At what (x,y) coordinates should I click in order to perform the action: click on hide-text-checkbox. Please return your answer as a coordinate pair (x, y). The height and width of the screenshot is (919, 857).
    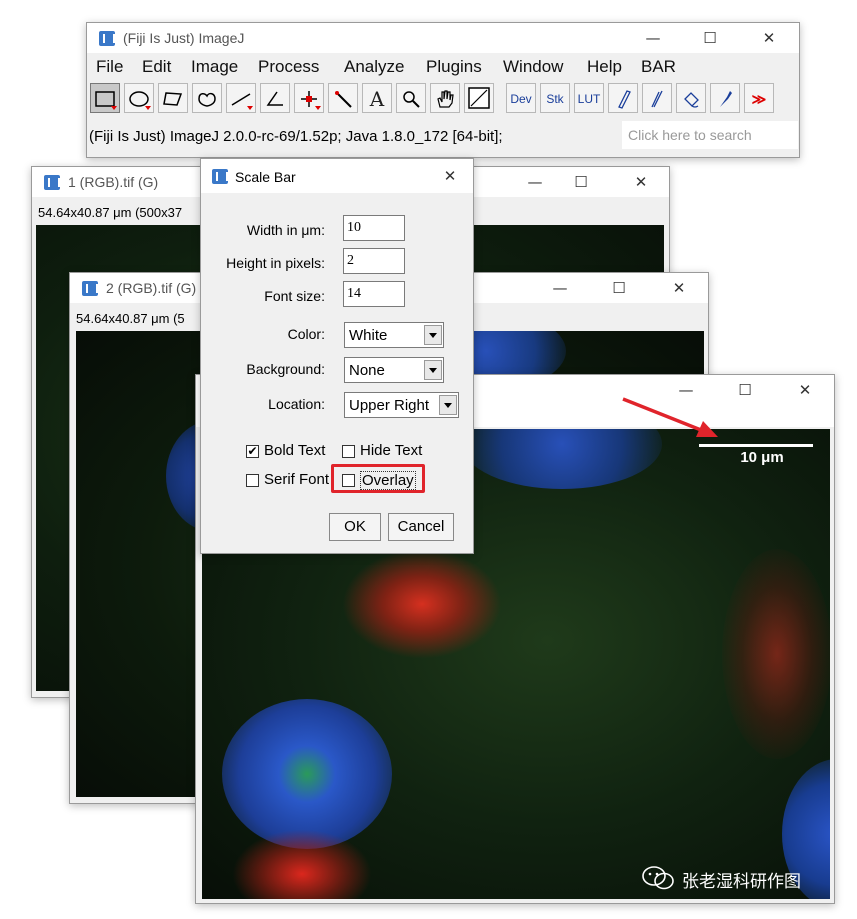
    Looking at the image, I should click on (348, 451).